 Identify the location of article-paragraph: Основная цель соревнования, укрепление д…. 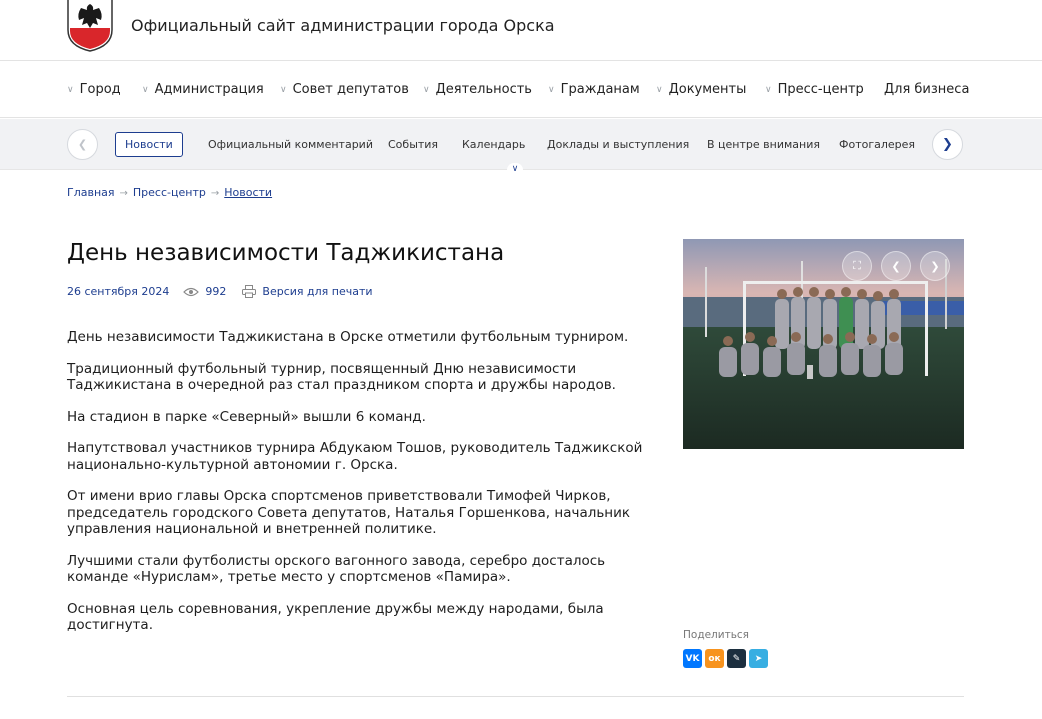
(335, 617).